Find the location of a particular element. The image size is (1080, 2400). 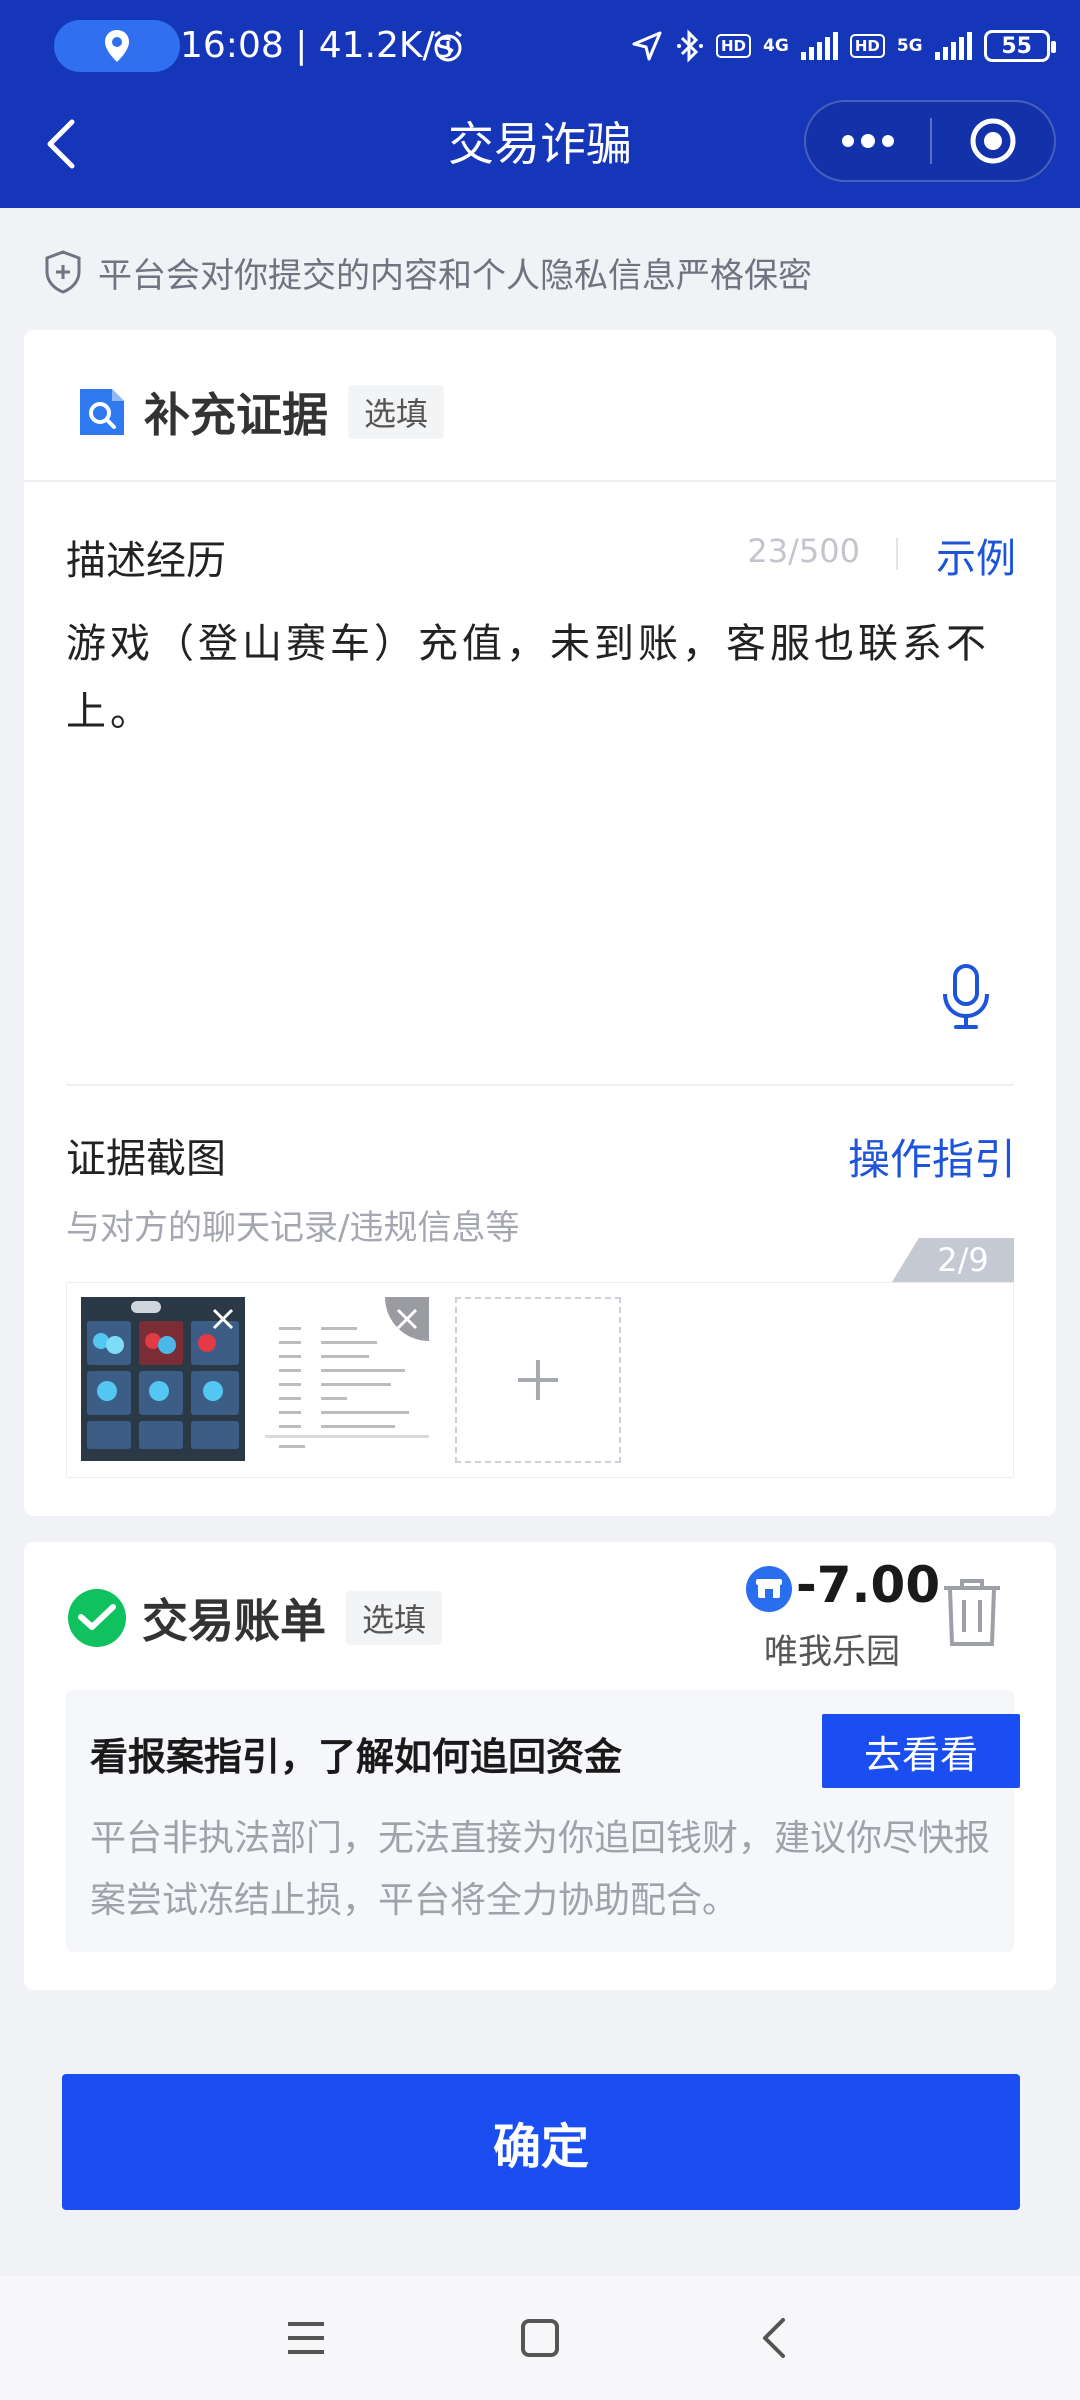

description-textarea: 游戏（登山赛车）充值，未到账，客服也联系不上。 is located at coordinates (556, 678).